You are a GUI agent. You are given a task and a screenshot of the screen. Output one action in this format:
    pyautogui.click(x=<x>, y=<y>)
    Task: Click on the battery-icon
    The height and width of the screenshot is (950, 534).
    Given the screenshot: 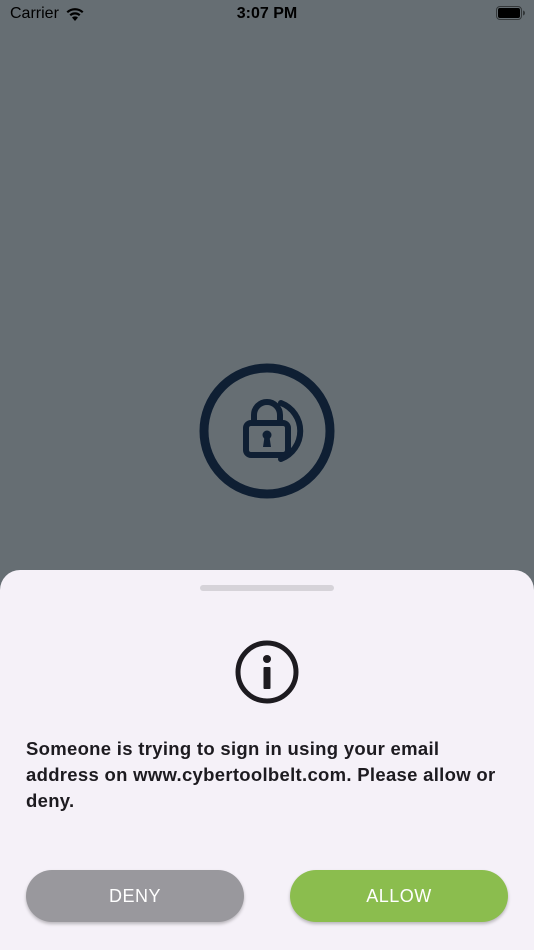 What is the action you would take?
    pyautogui.click(x=510, y=13)
    